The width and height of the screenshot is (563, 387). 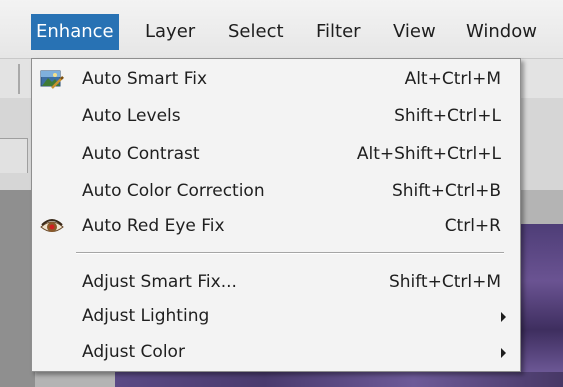 What do you see at coordinates (276, 316) in the screenshot?
I see `menu-item-adjust-lighting: Adjust Lighting` at bounding box center [276, 316].